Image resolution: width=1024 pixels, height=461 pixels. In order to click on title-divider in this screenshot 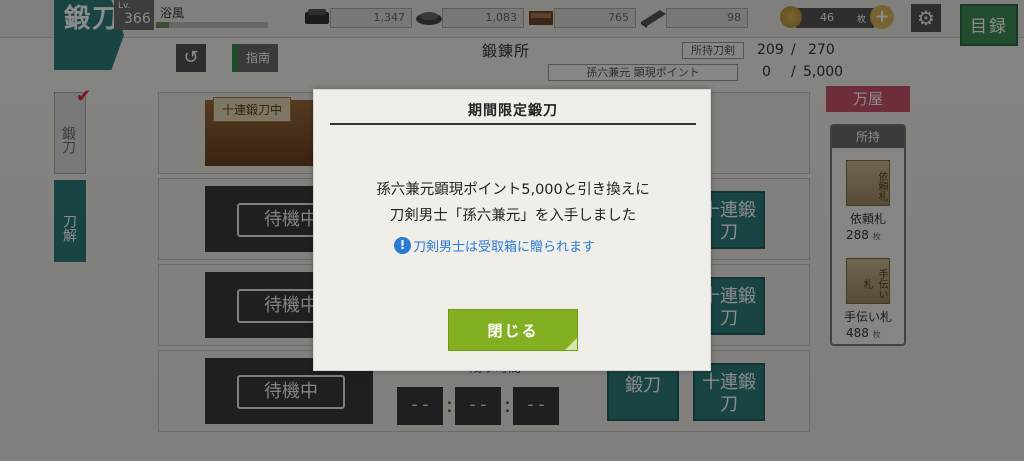, I will do `click(513, 124)`.